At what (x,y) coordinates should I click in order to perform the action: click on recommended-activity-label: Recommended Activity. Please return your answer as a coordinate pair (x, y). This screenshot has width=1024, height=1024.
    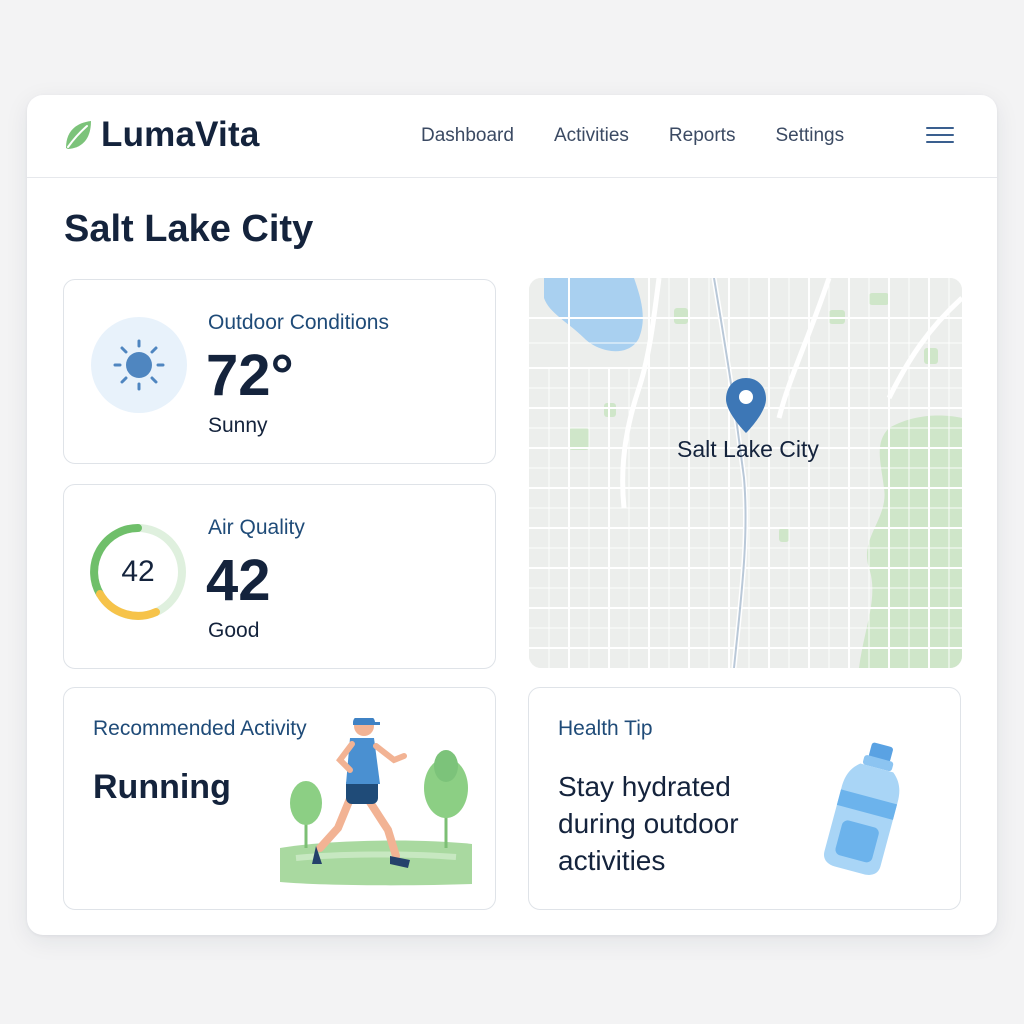
    Looking at the image, I should click on (200, 728).